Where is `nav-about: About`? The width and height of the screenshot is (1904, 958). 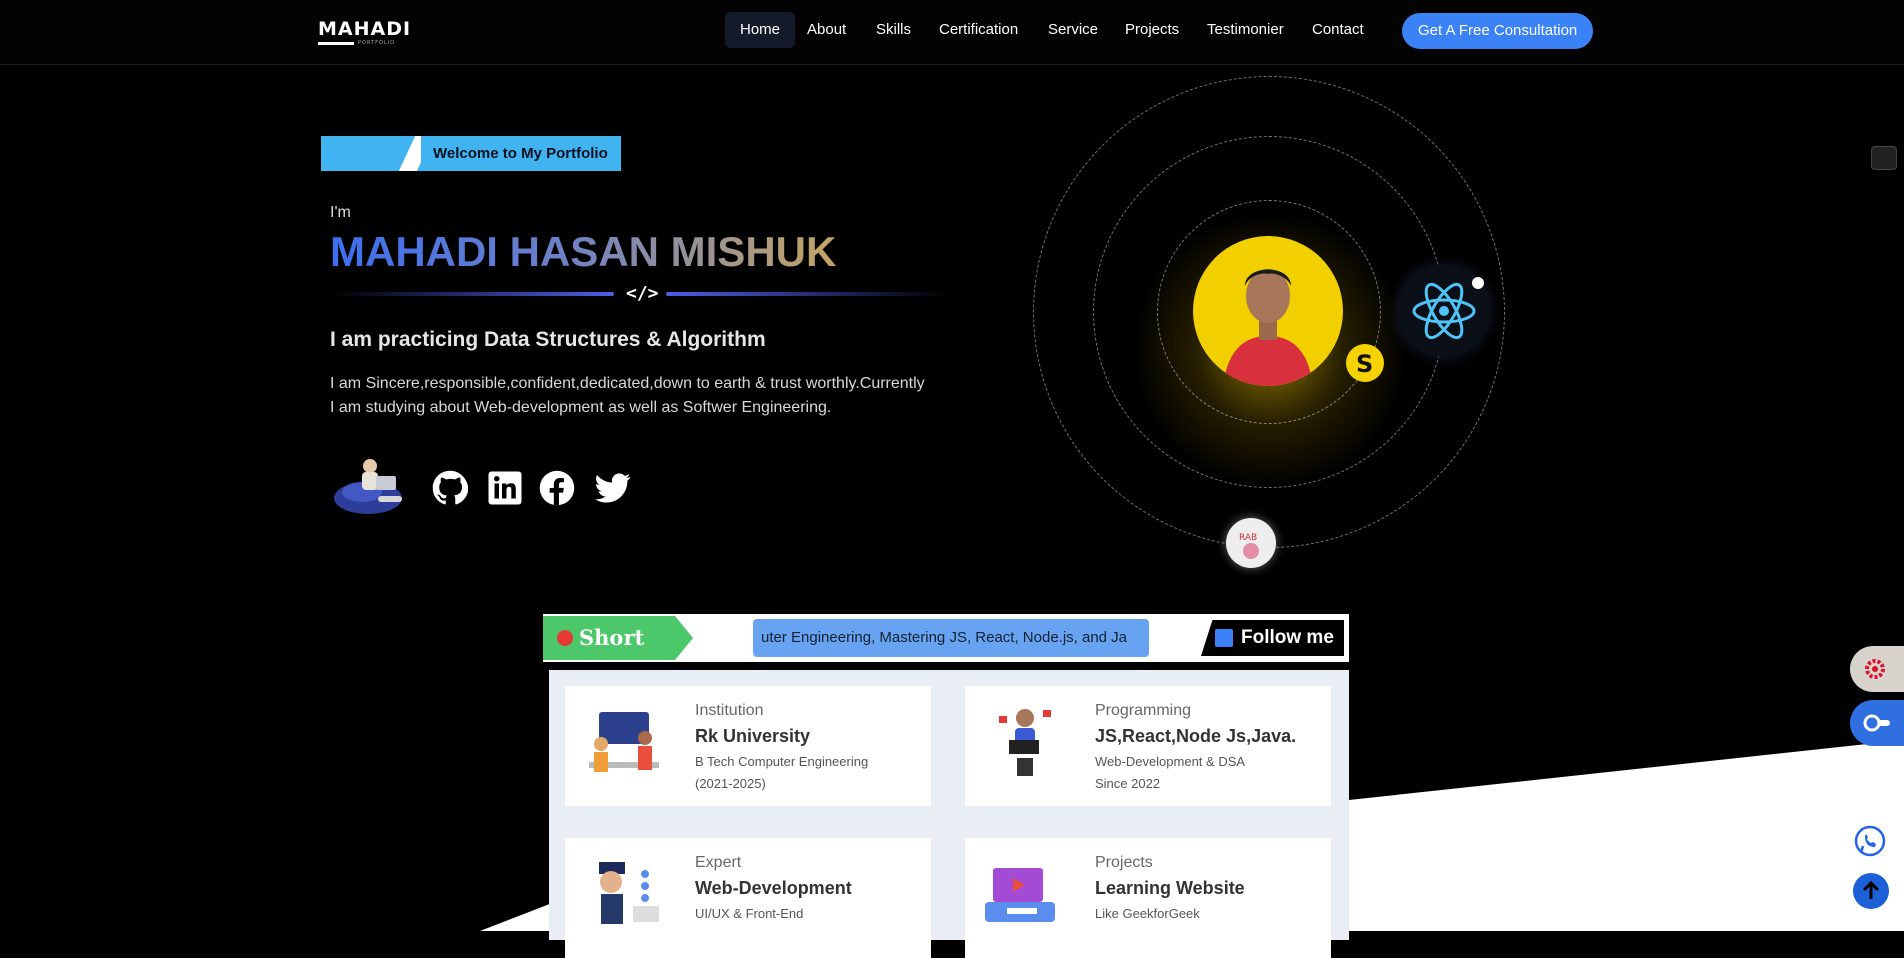
nav-about: About is located at coordinates (826, 30).